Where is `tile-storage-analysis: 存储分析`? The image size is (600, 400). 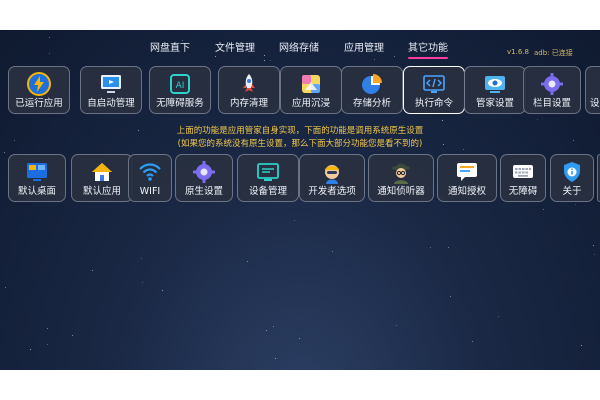
tile-storage-analysis: 存储分析 is located at coordinates (372, 90).